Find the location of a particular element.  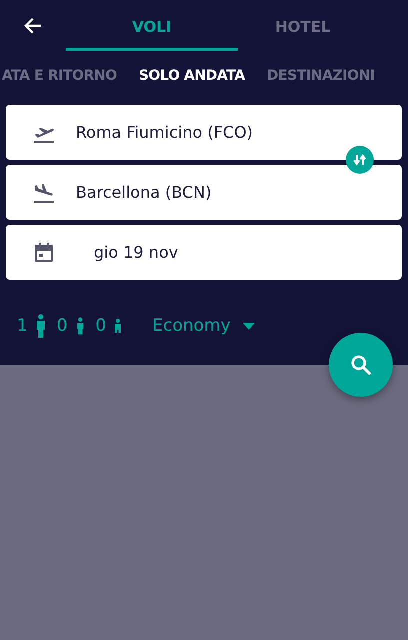

tab: VOLI is located at coordinates (152, 26).